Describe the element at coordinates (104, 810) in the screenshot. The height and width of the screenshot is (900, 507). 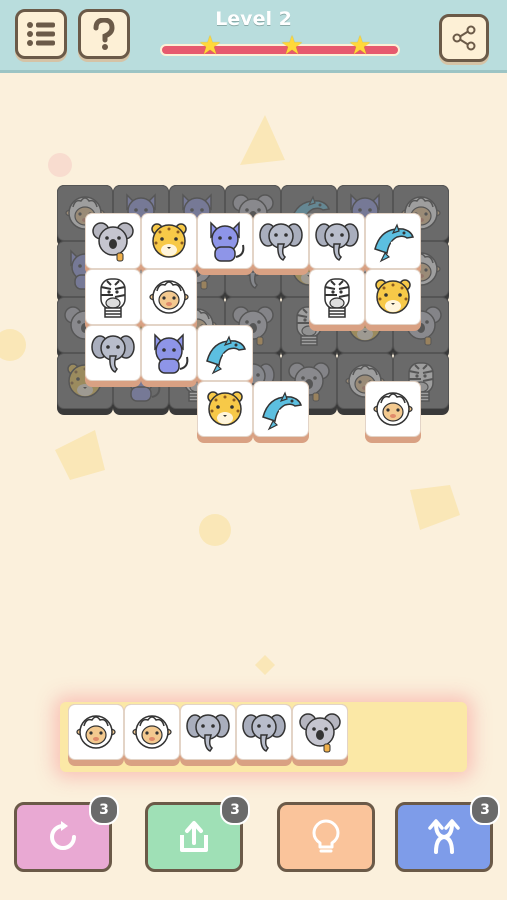
I see `undo-count-badge: 3` at that location.